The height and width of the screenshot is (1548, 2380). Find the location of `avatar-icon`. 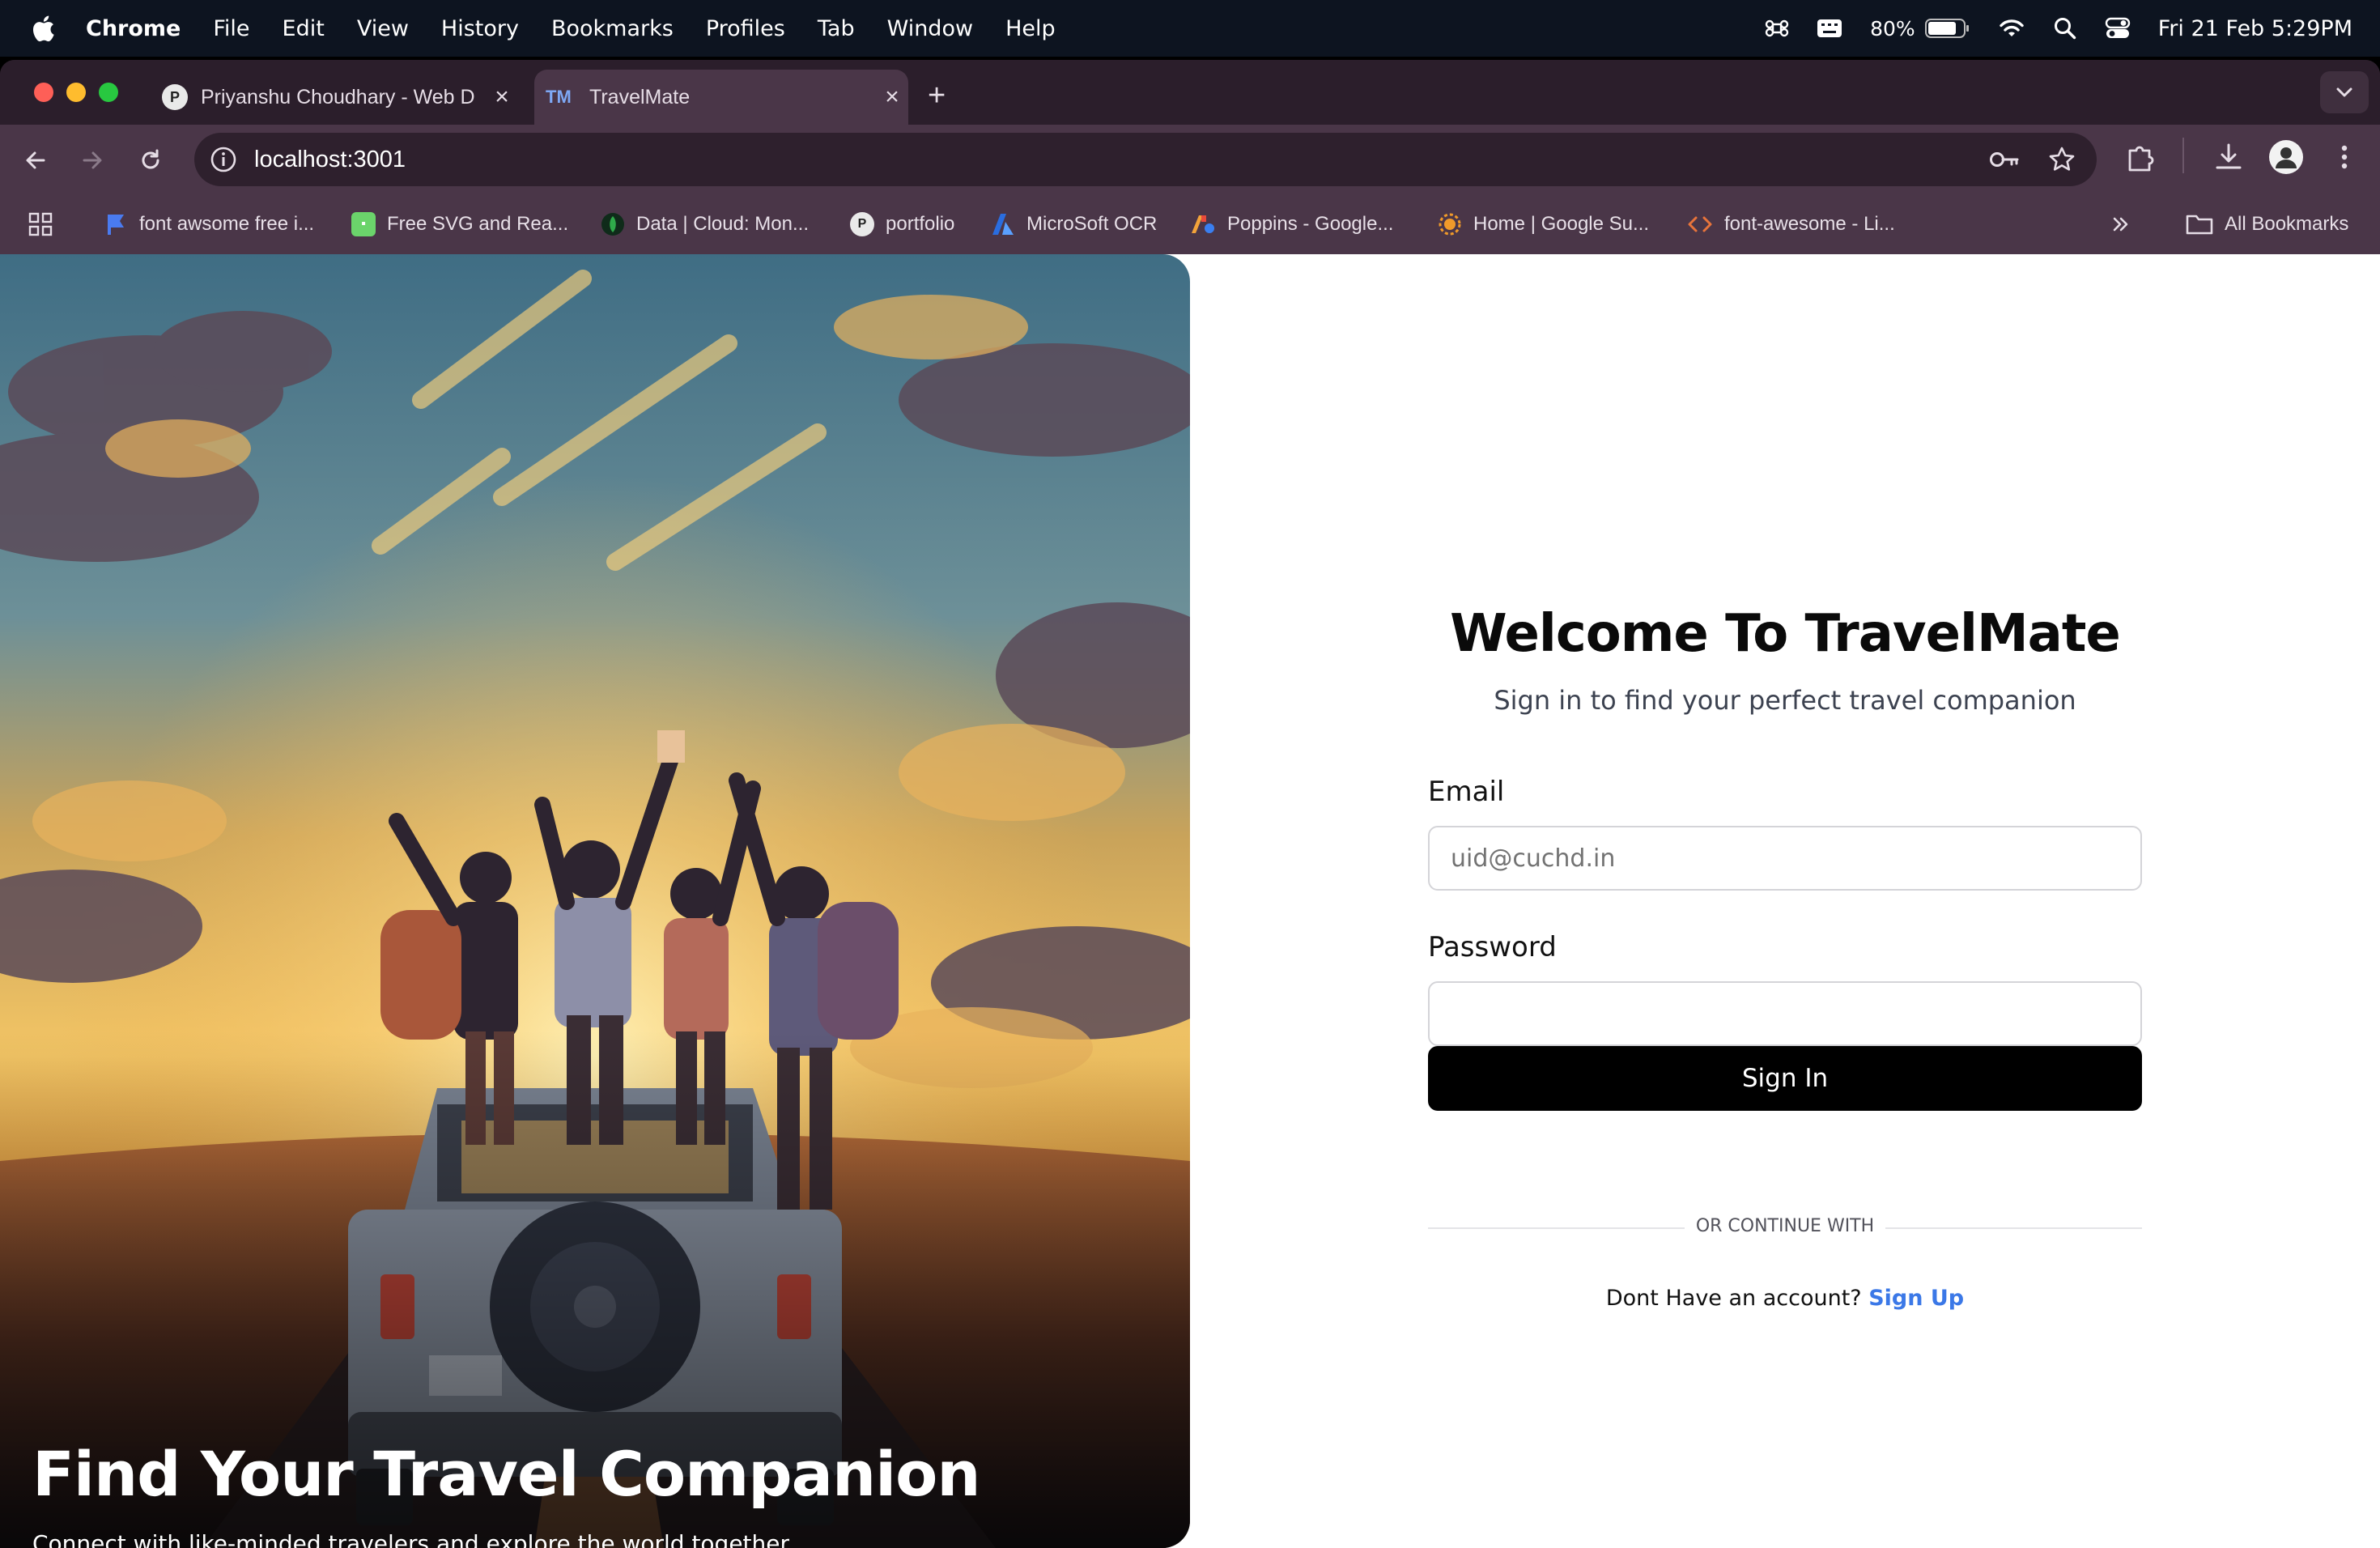

avatar-icon is located at coordinates (2286, 157).